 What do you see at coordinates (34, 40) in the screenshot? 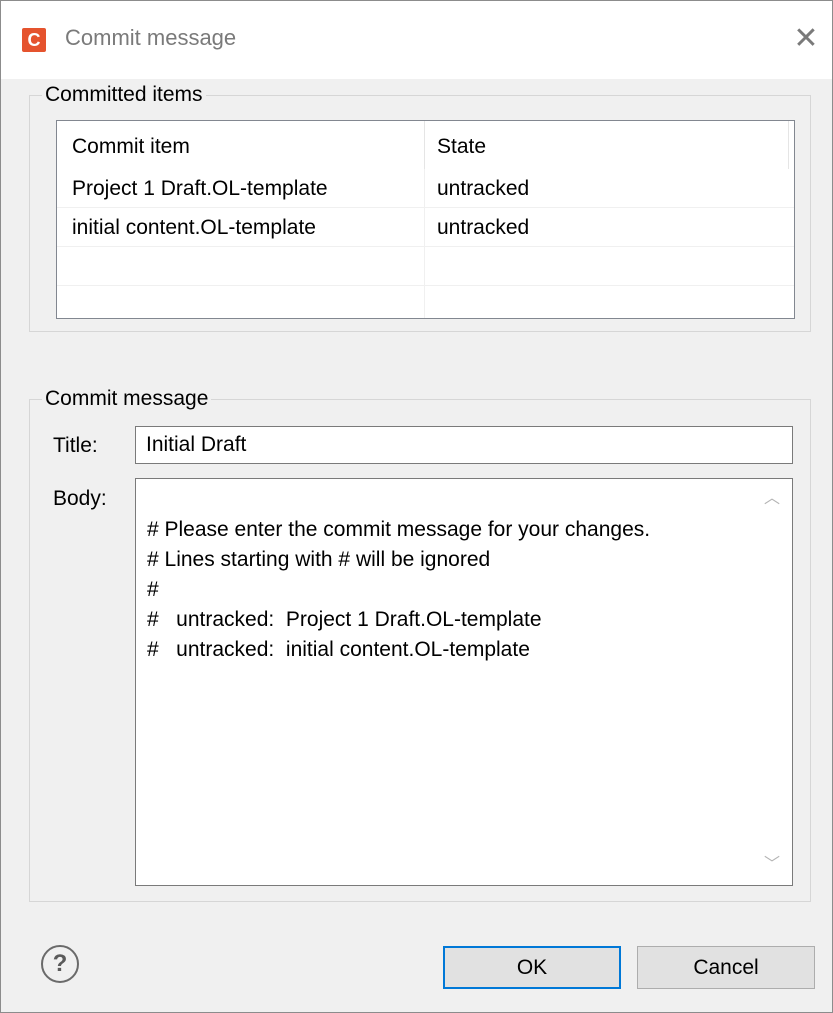
I see `app-logo-icon: C` at bounding box center [34, 40].